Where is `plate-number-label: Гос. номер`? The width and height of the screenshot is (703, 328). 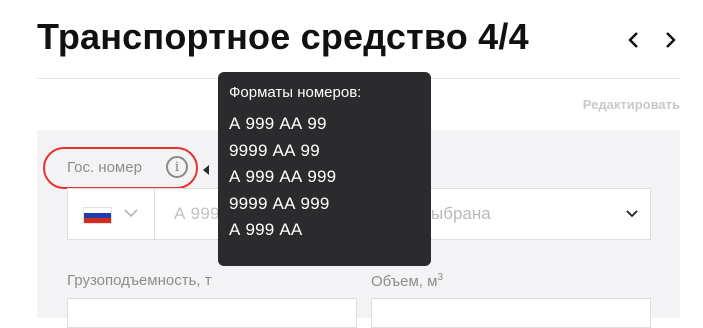 plate-number-label: Гос. номер is located at coordinates (104, 167).